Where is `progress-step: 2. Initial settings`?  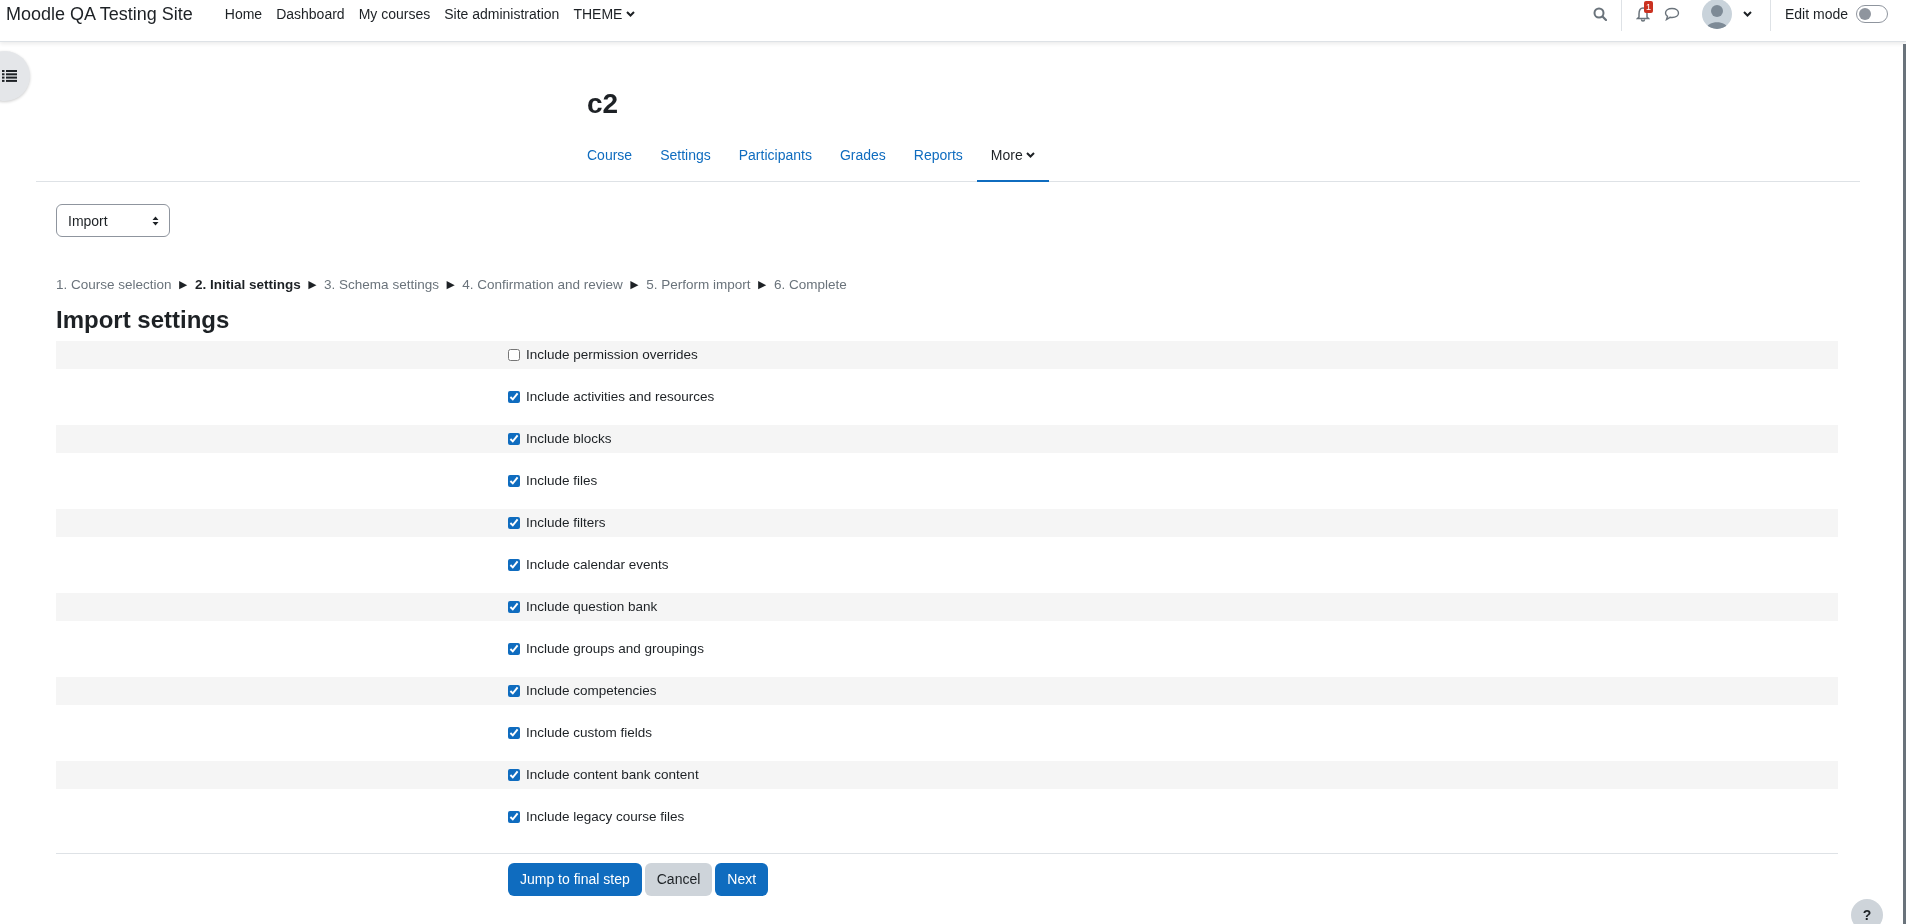 progress-step: 2. Initial settings is located at coordinates (247, 284).